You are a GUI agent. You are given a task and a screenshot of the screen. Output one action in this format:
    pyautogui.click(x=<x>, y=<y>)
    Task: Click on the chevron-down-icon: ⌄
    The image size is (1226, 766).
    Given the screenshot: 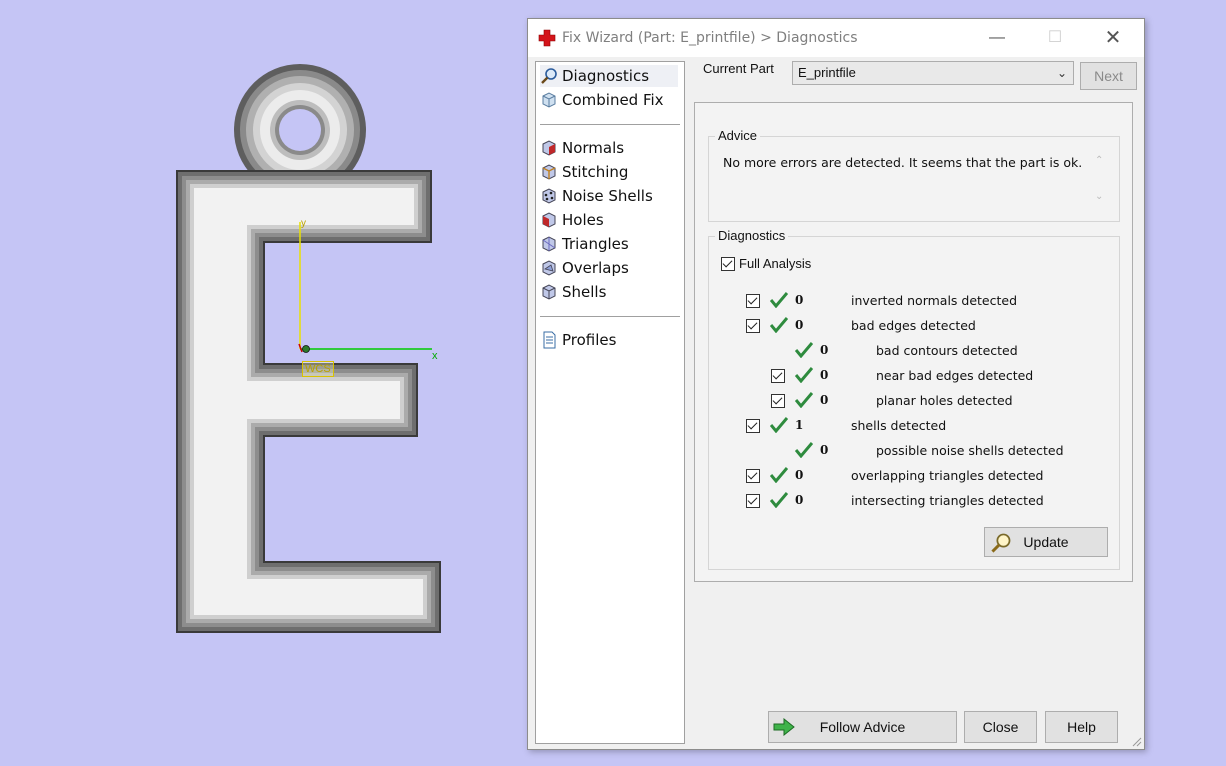 What is the action you would take?
    pyautogui.click(x=1061, y=73)
    